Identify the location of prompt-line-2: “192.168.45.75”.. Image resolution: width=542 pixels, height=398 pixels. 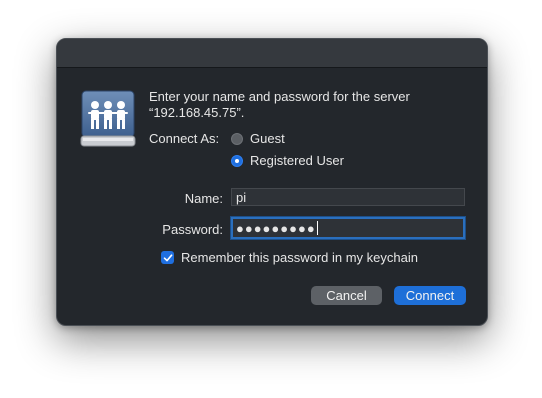
(197, 112).